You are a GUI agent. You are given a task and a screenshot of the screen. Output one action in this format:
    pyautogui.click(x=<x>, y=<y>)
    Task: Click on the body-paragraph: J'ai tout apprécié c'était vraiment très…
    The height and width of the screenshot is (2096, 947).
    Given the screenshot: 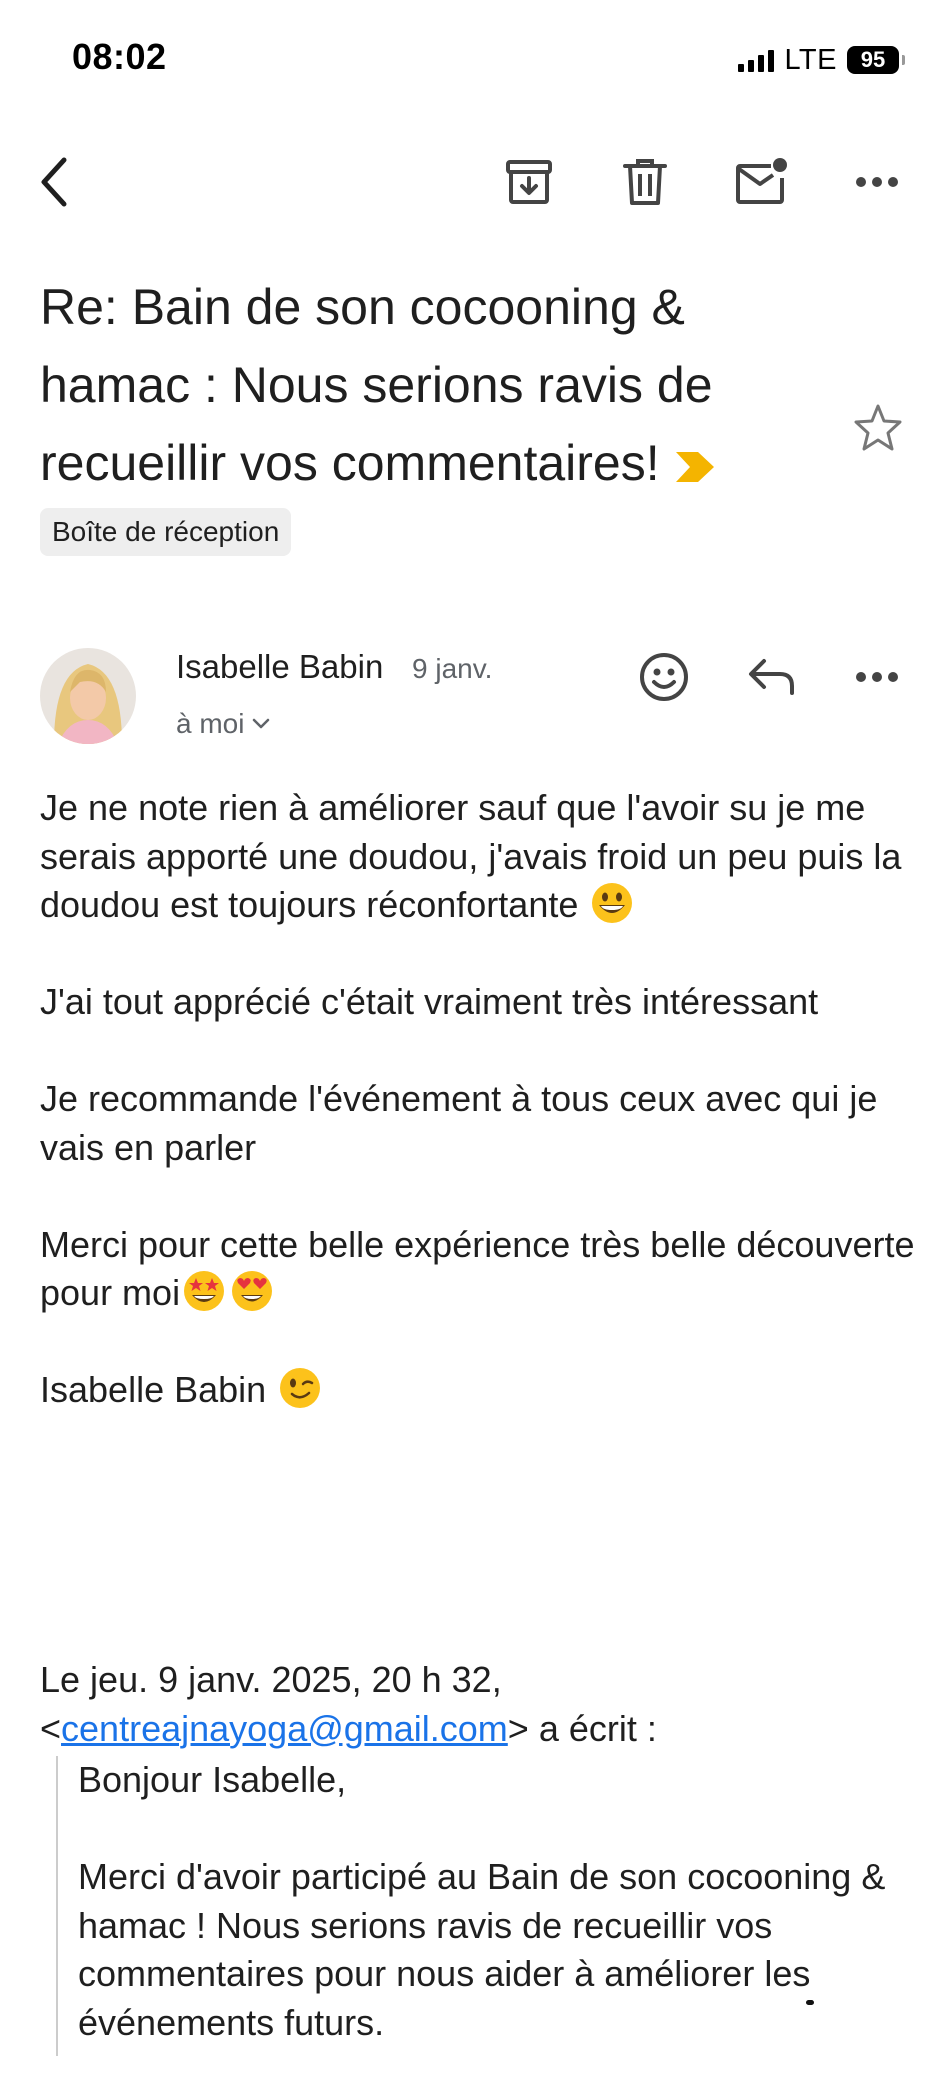 What is the action you would take?
    pyautogui.click(x=429, y=1001)
    